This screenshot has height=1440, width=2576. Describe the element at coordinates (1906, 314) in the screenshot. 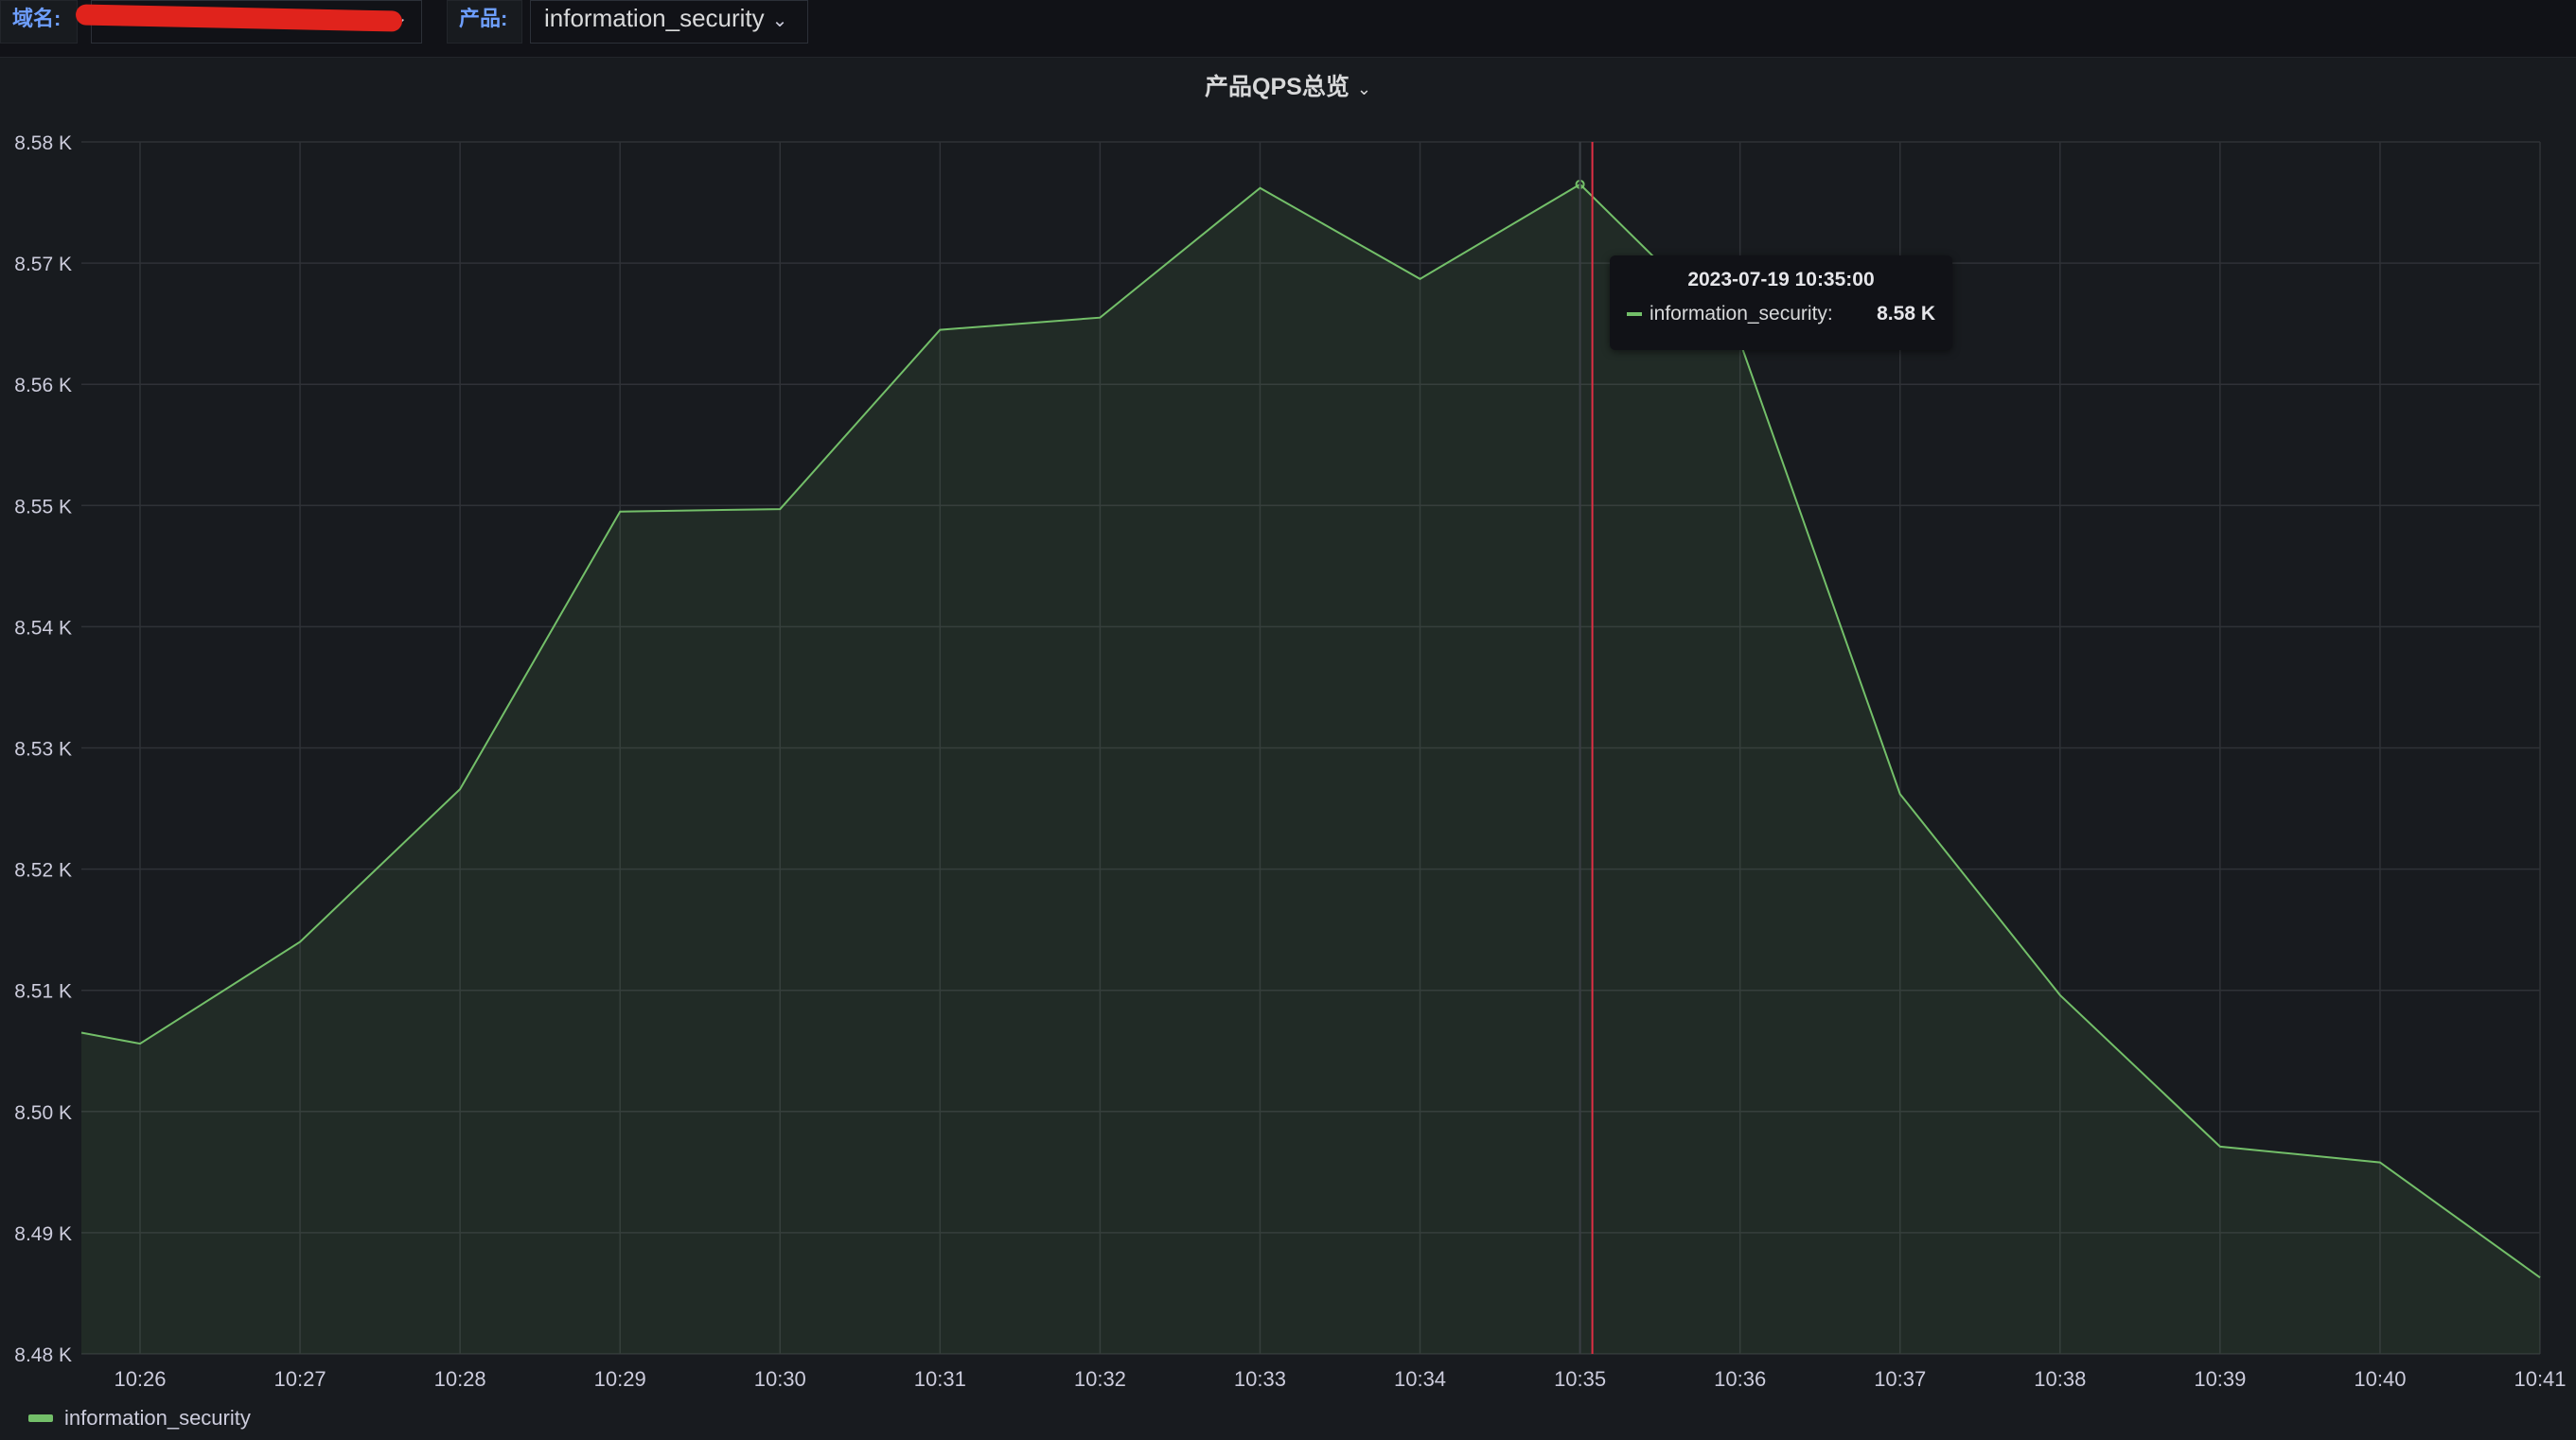

I see `tooltip-series-value: 8.58 K` at that location.